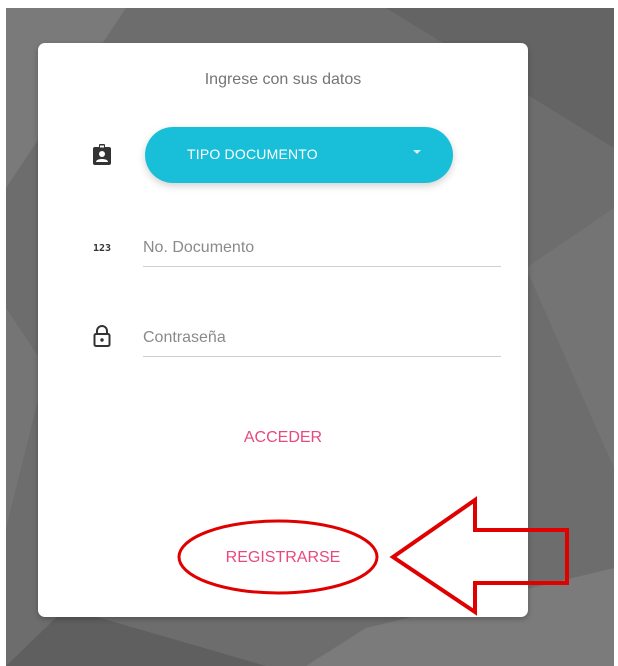 This screenshot has width=618, height=666. I want to click on numbers-123-icon: 123, so click(102, 248).